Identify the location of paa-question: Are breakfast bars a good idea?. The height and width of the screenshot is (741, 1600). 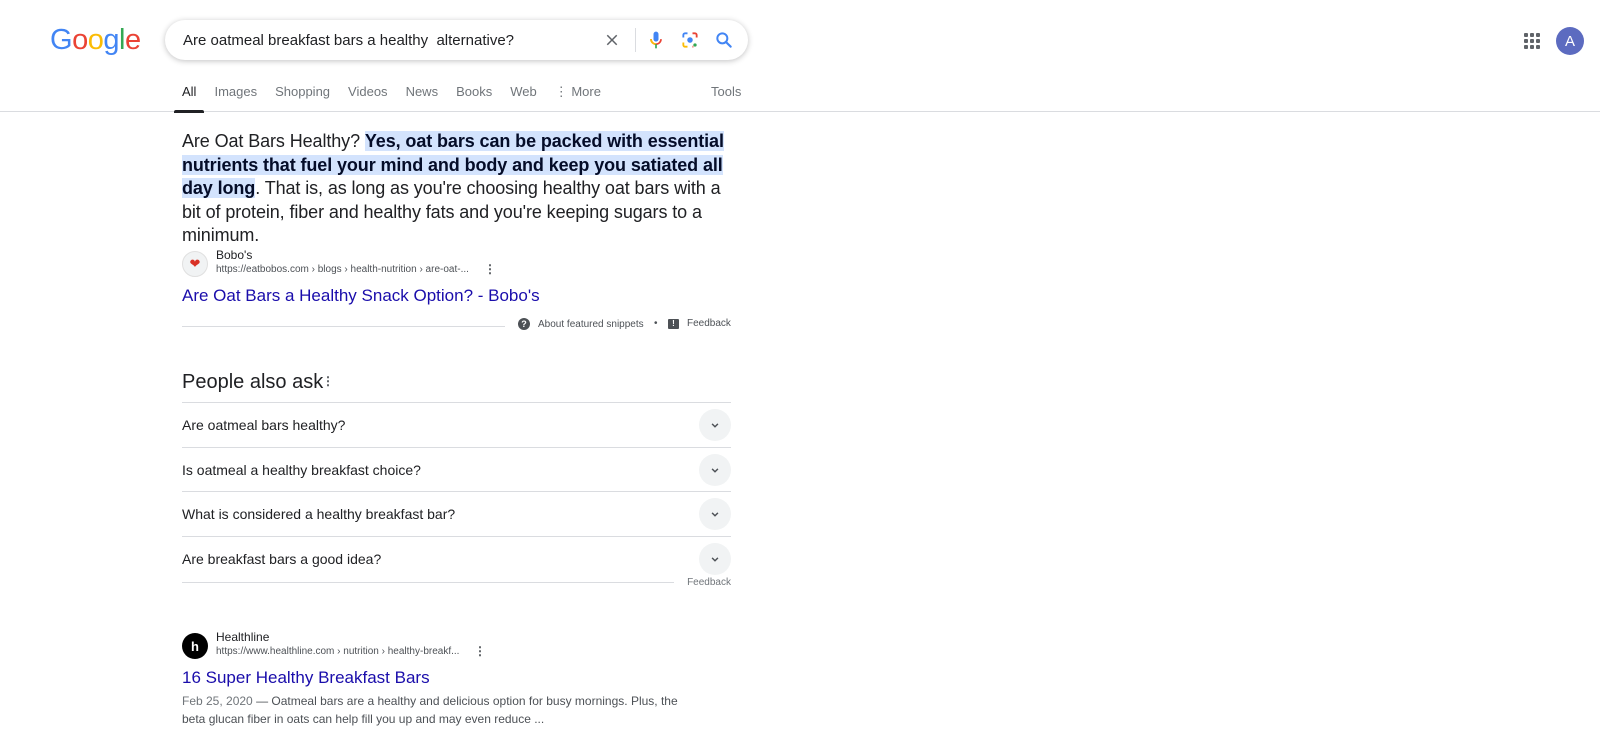
(456, 559).